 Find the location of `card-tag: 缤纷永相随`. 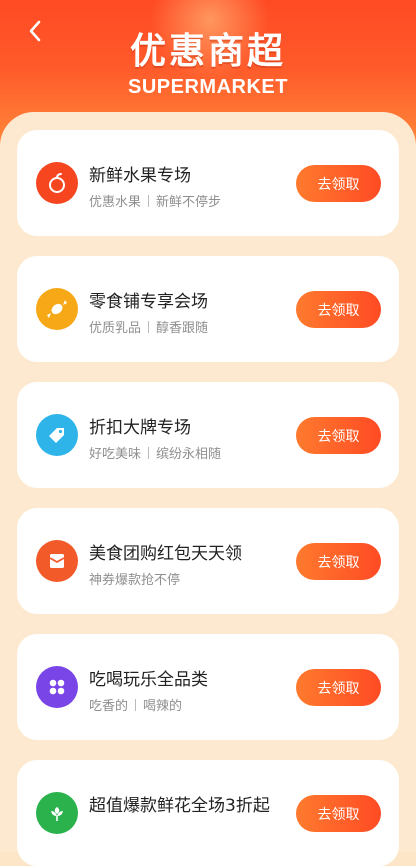

card-tag: 缤纷永相随 is located at coordinates (189, 454).